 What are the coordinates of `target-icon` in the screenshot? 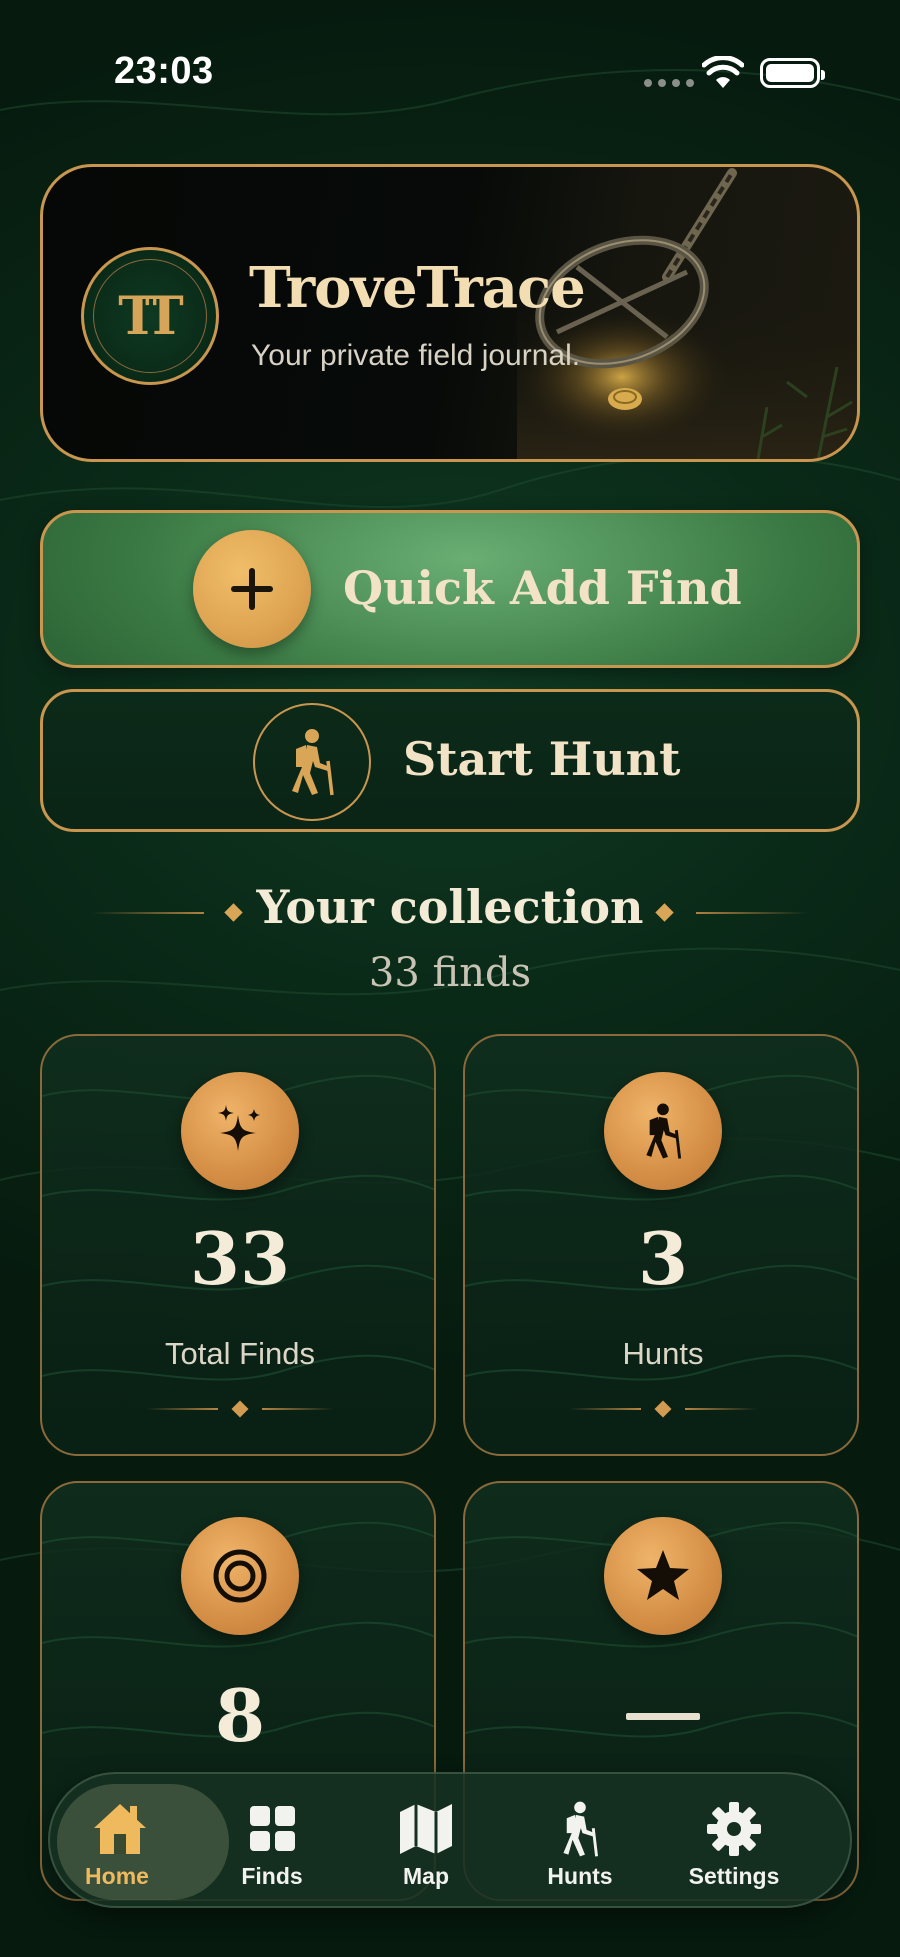 It's located at (240, 1576).